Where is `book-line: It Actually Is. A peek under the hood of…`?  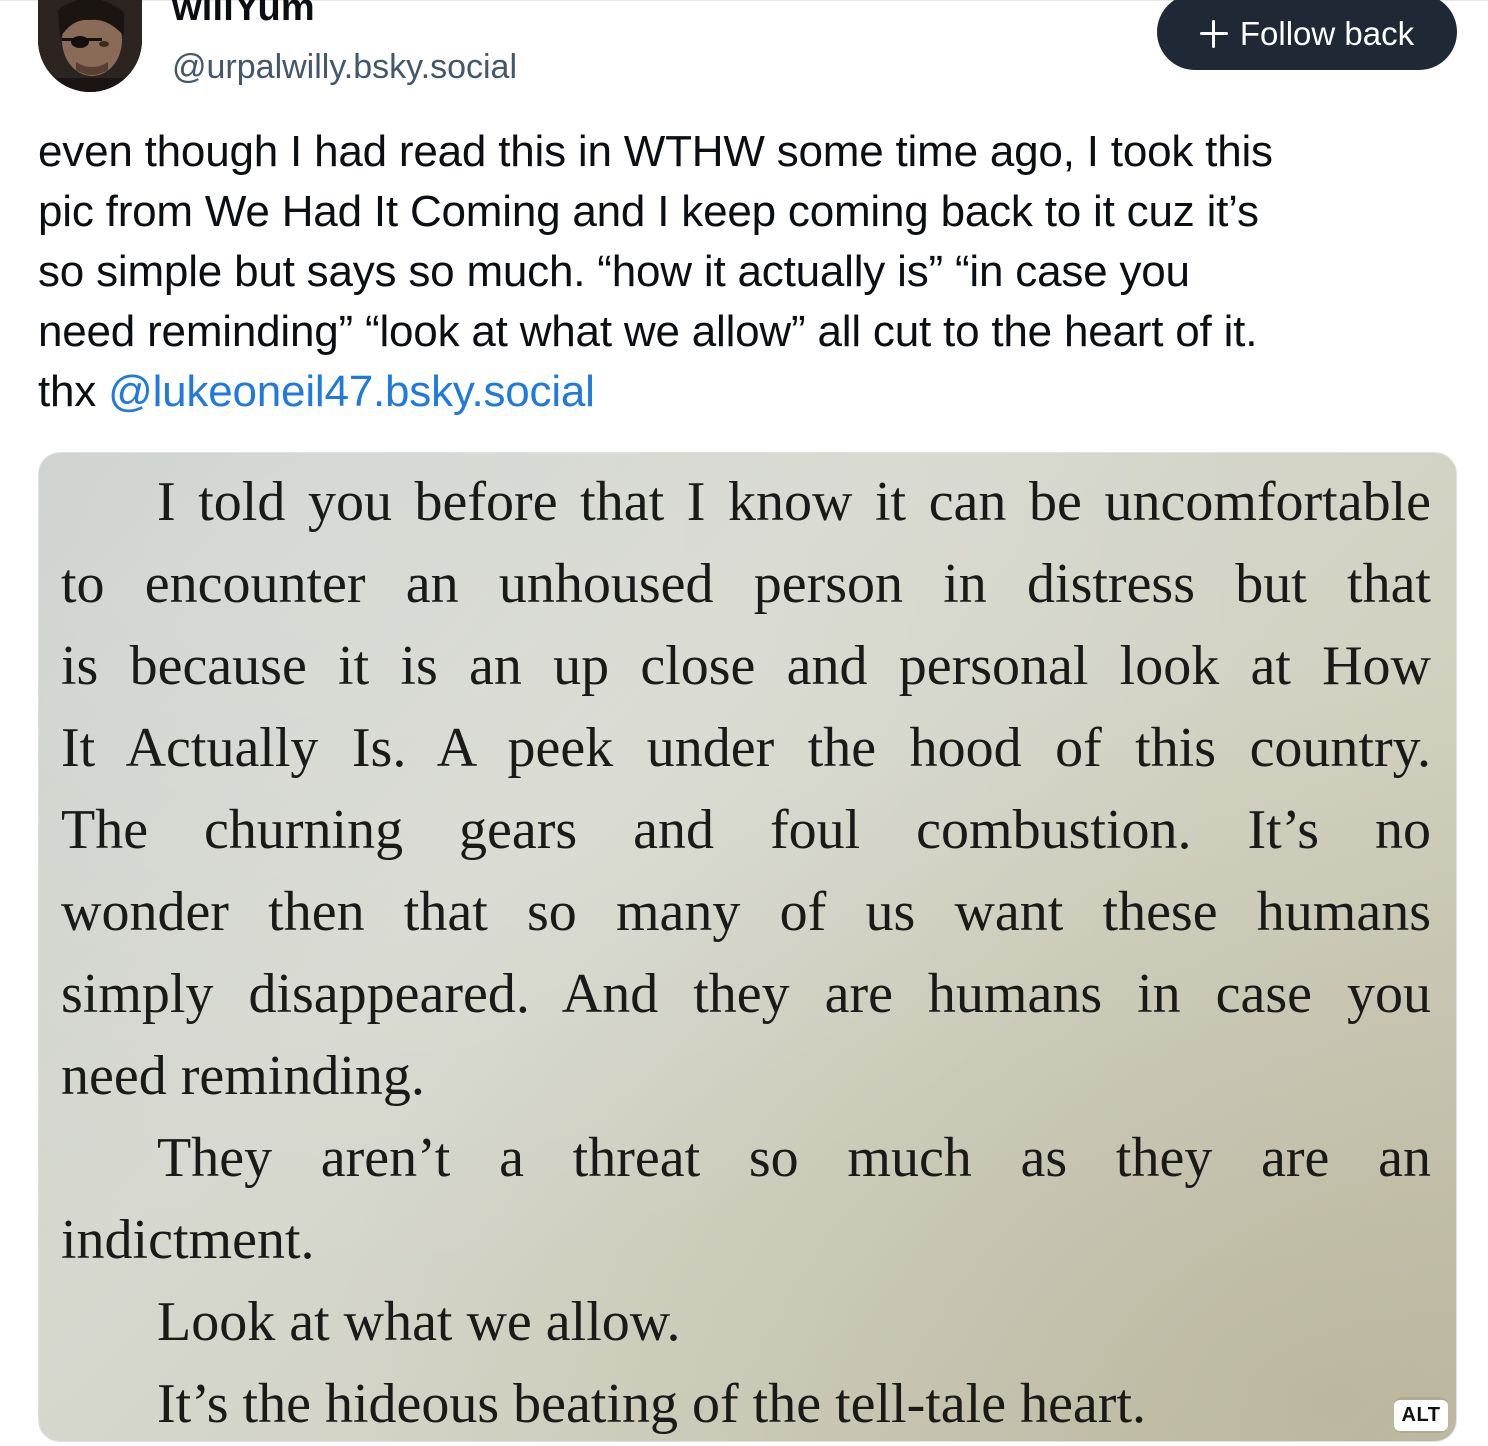
book-line: It Actually Is. A peek under the hood of… is located at coordinates (746, 748).